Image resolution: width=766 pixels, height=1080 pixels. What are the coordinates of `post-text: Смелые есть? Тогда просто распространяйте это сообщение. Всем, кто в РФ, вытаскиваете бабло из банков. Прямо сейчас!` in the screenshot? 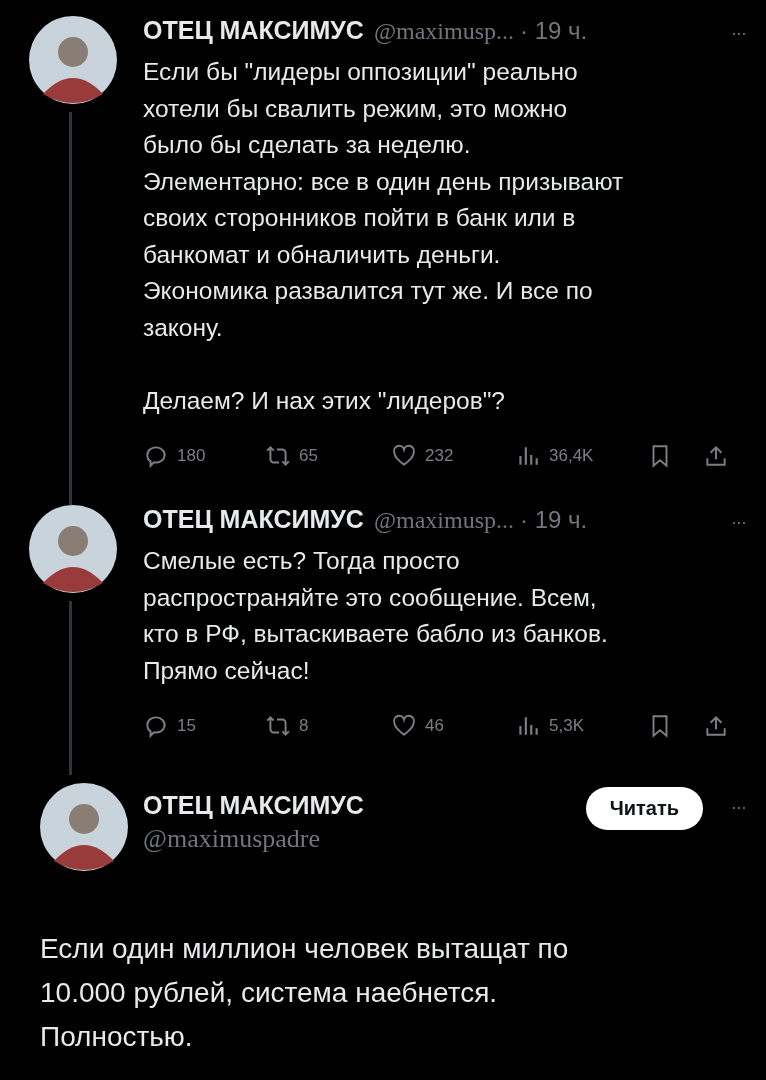 It's located at (376, 616).